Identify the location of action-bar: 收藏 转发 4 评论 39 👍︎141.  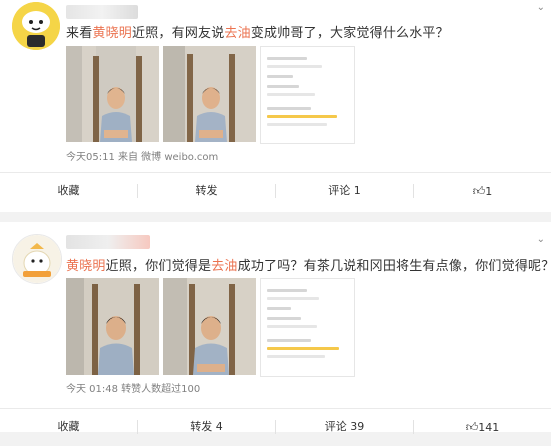
(275, 426).